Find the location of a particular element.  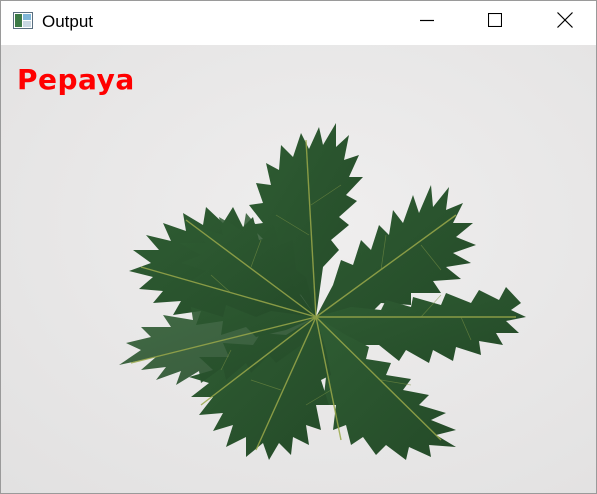

window-title: Output is located at coordinates (68, 21).